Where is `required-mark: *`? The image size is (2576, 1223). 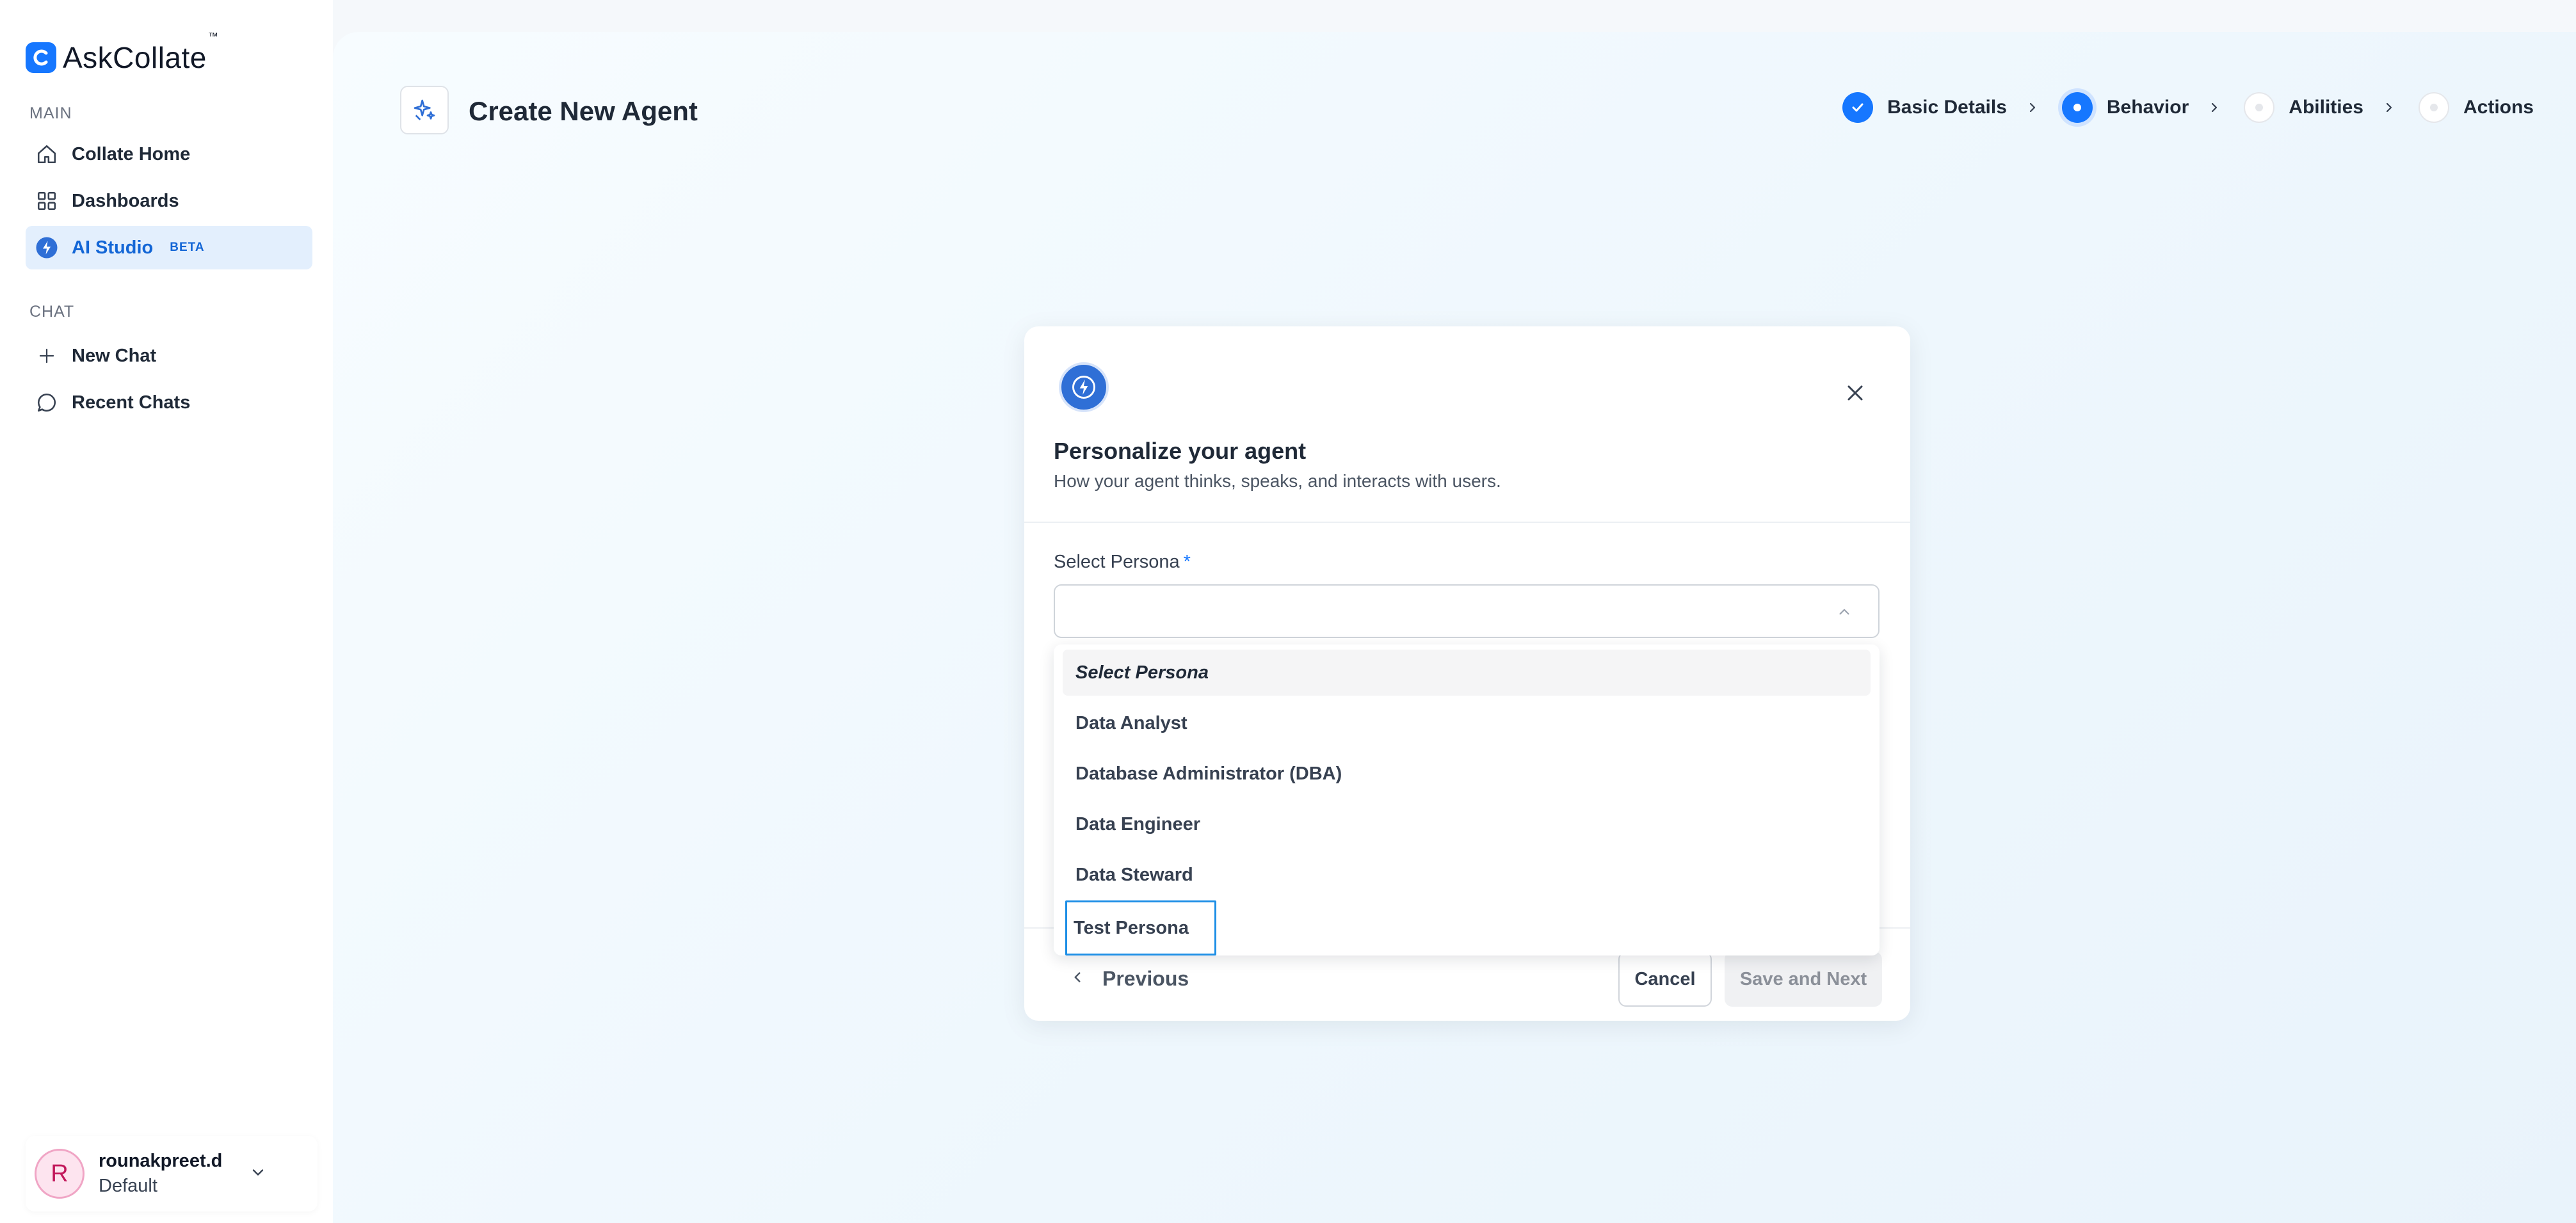 required-mark: * is located at coordinates (1187, 562).